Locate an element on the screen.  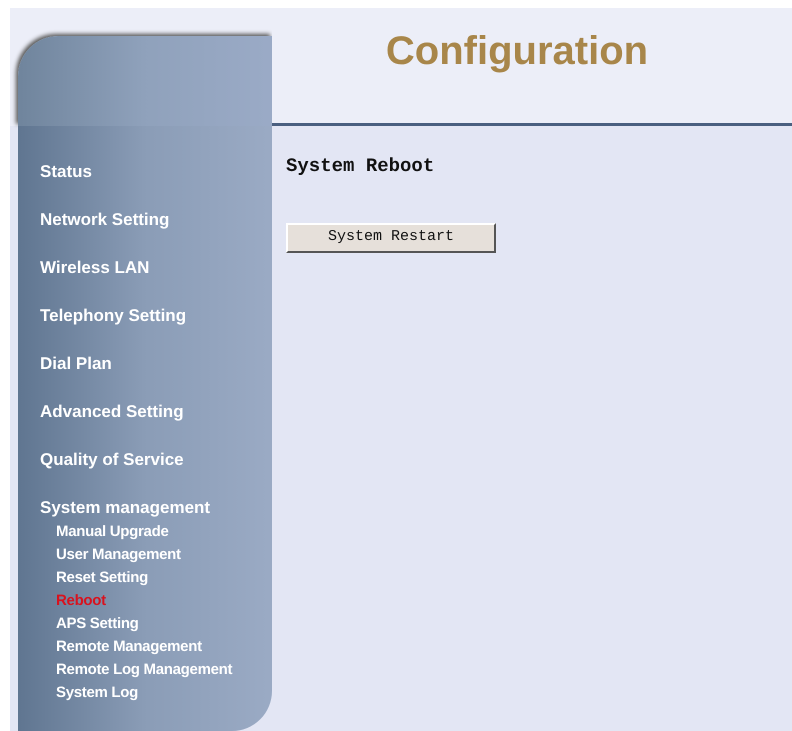
sidebar-item: Dial Plan is located at coordinates (76, 364).